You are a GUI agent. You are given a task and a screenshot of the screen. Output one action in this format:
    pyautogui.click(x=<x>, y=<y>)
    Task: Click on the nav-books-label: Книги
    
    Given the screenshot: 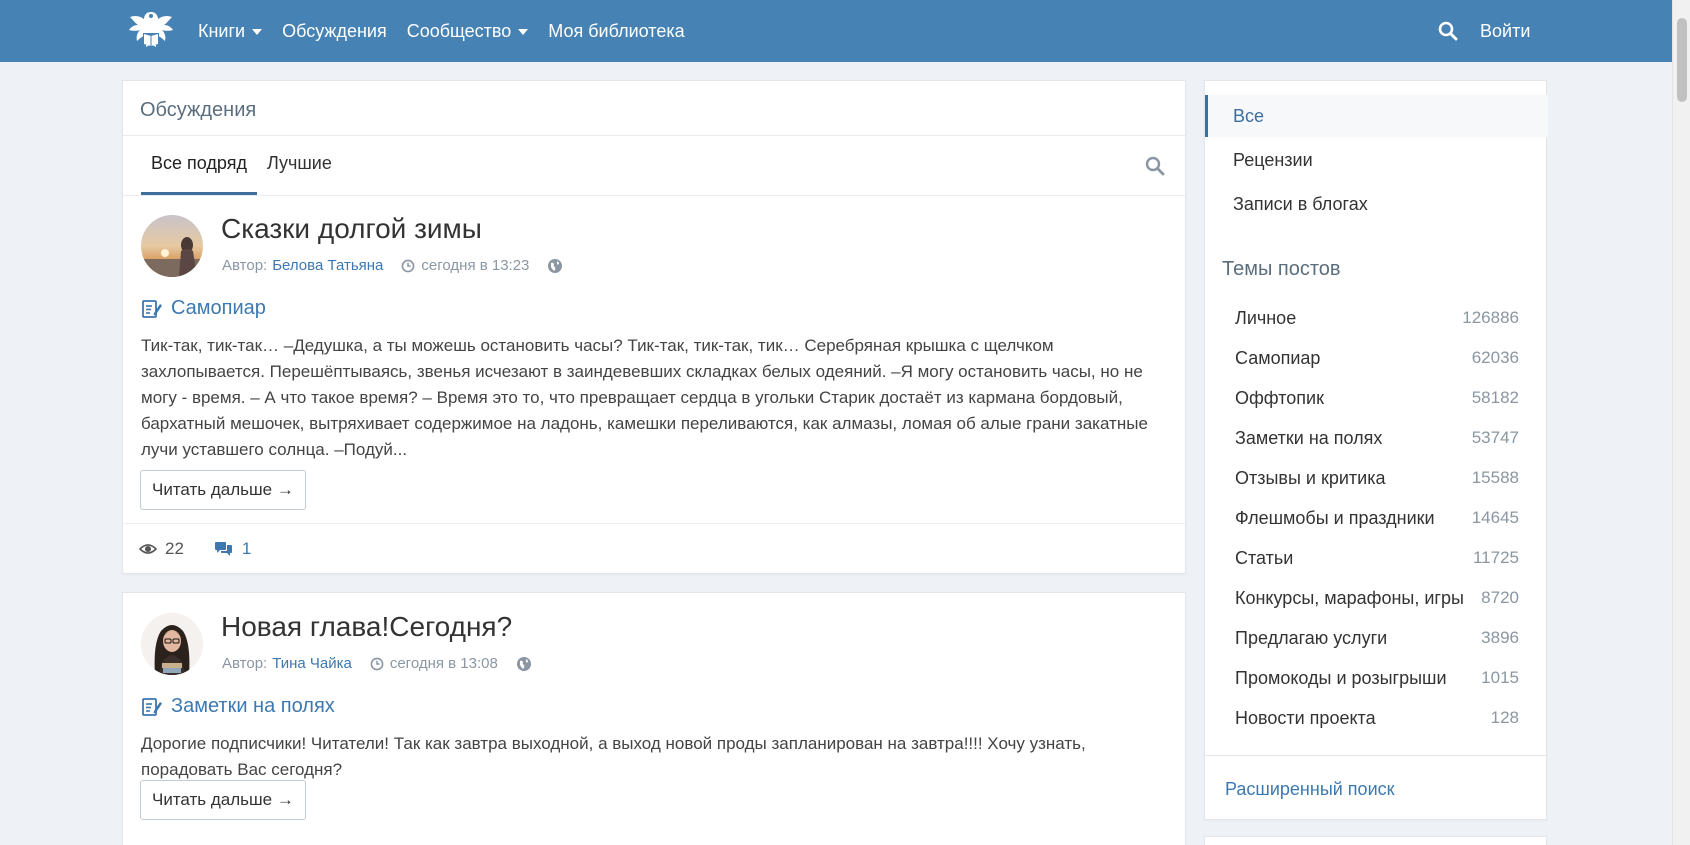 What is the action you would take?
    pyautogui.click(x=222, y=30)
    